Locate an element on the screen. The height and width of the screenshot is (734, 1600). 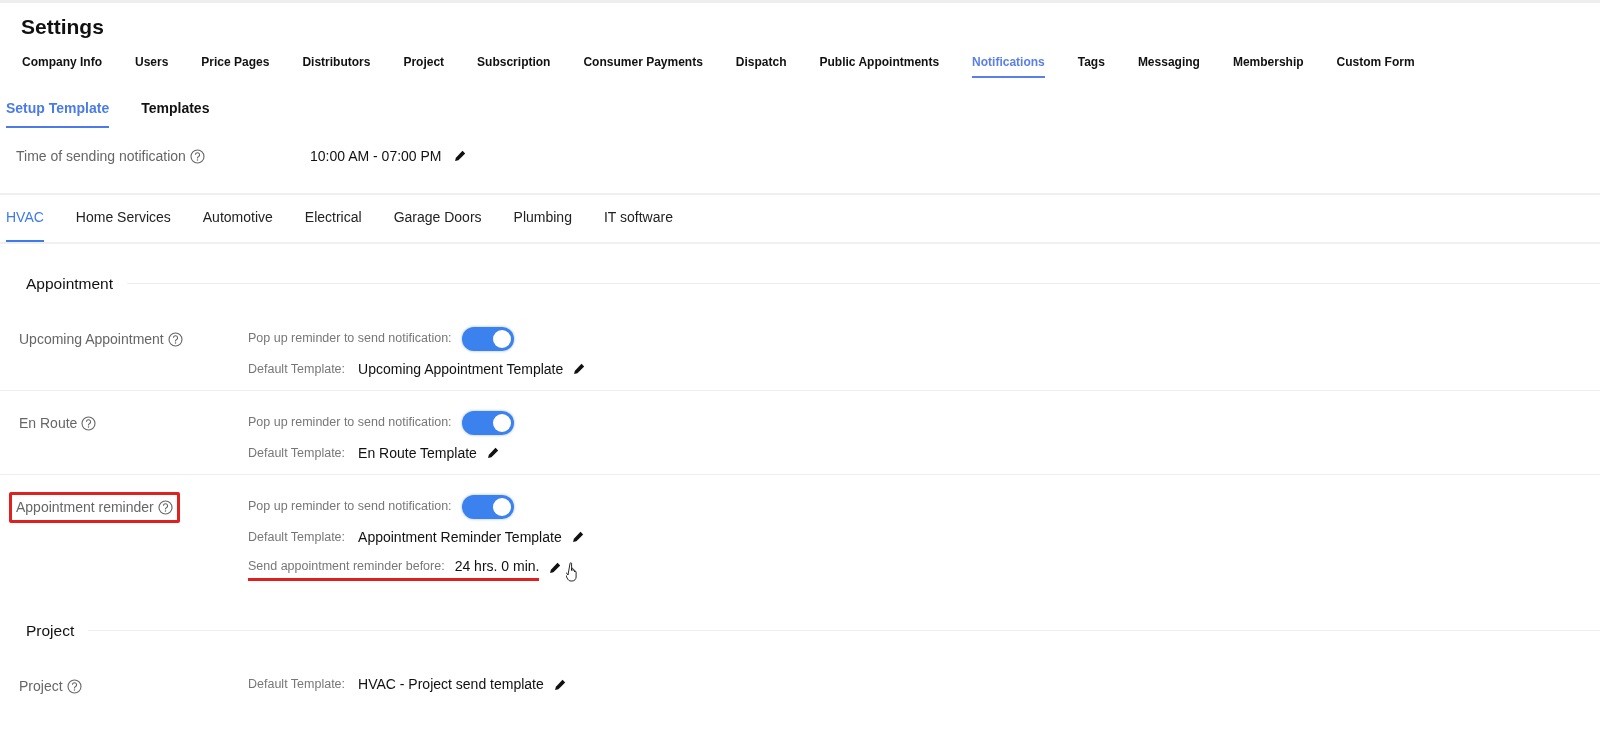
section-title: Project is located at coordinates (50, 630).